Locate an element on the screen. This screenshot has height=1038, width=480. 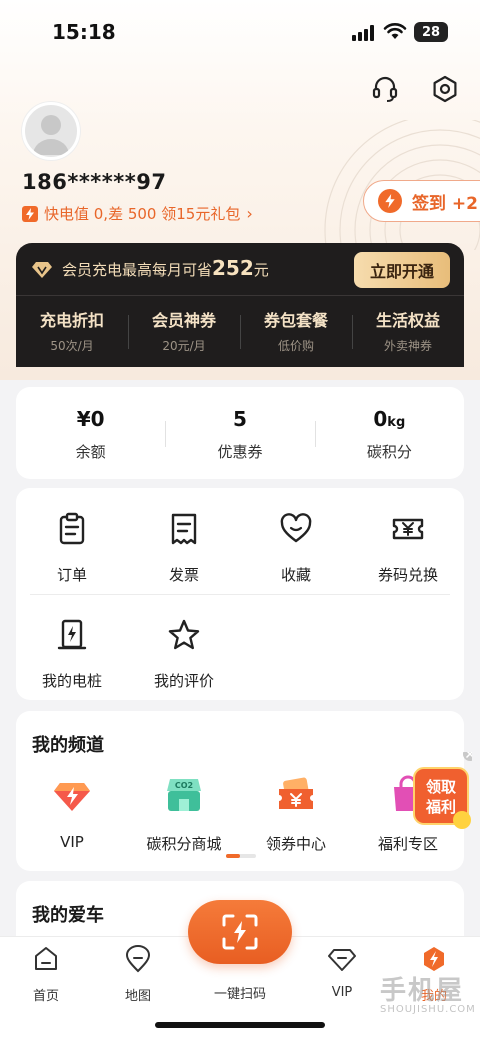
battery-indicator: 28 is located at coordinates (431, 32).